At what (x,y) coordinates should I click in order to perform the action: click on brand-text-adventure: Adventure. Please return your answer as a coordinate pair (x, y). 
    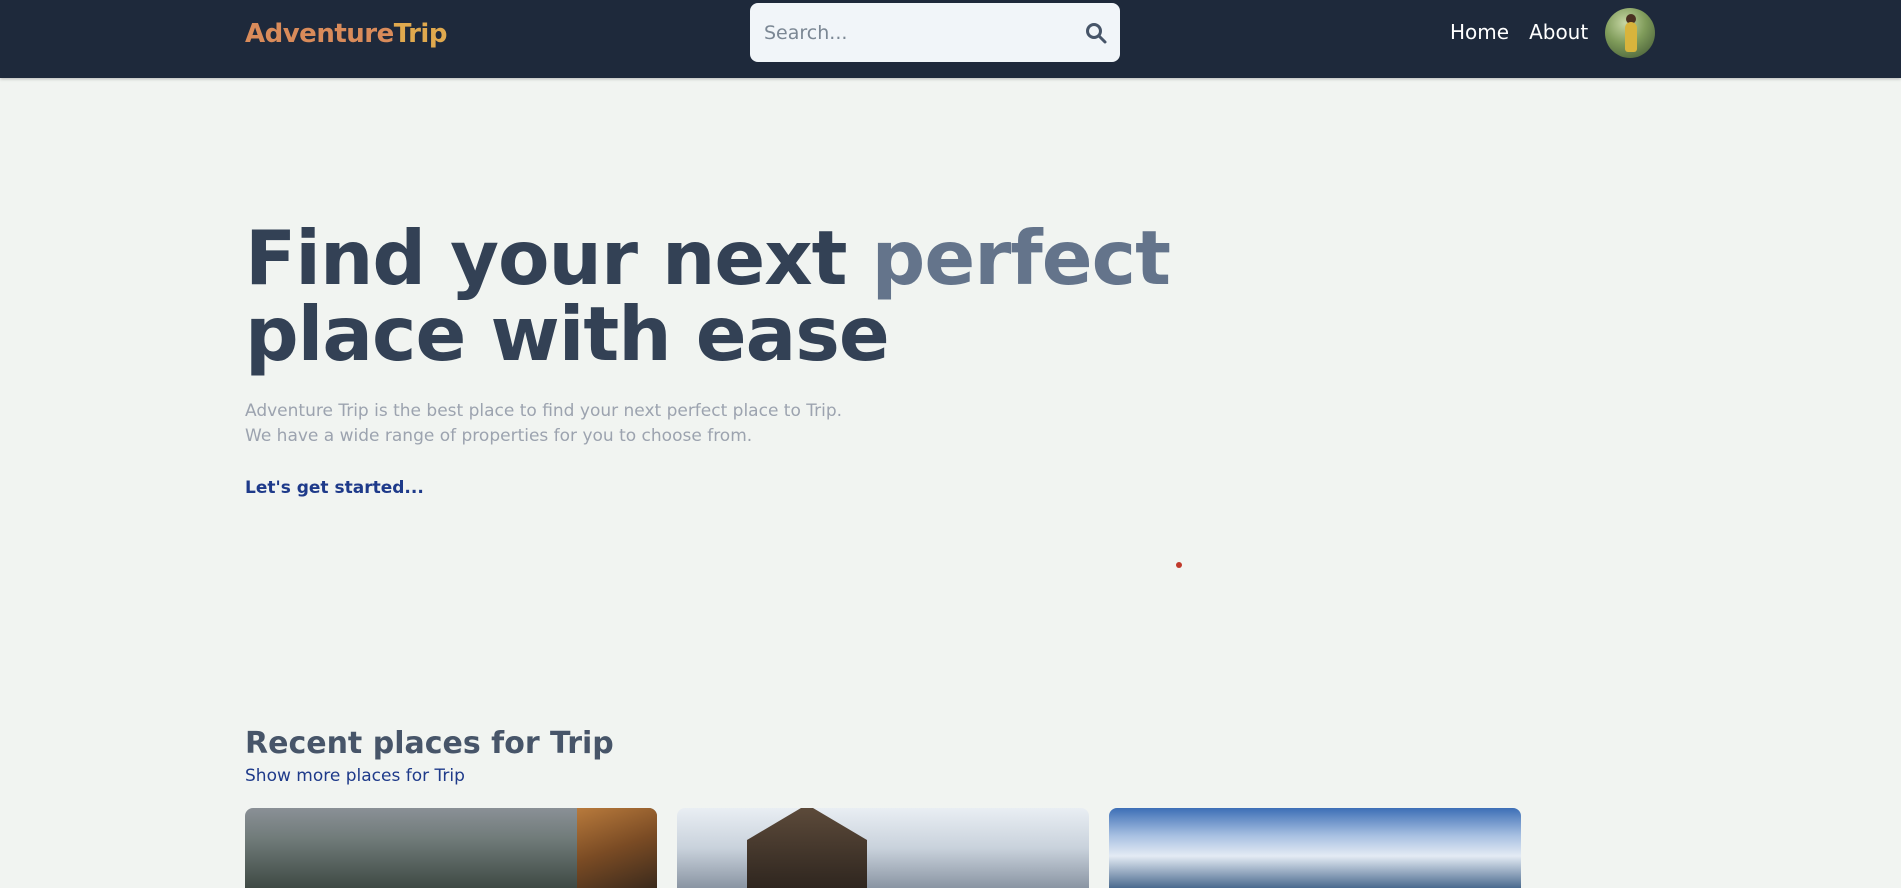
    Looking at the image, I should click on (319, 34).